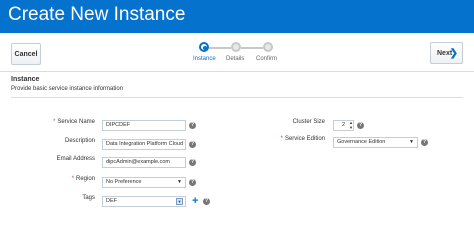 The height and width of the screenshot is (242, 474). I want to click on page-title: Create New Instance, so click(97, 14).